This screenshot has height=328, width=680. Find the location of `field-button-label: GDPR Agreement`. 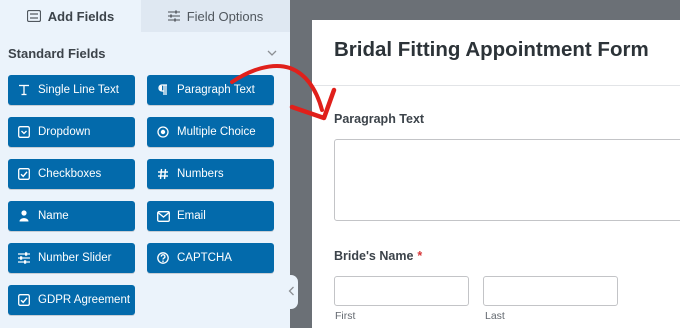

field-button-label: GDPR Agreement is located at coordinates (84, 300).